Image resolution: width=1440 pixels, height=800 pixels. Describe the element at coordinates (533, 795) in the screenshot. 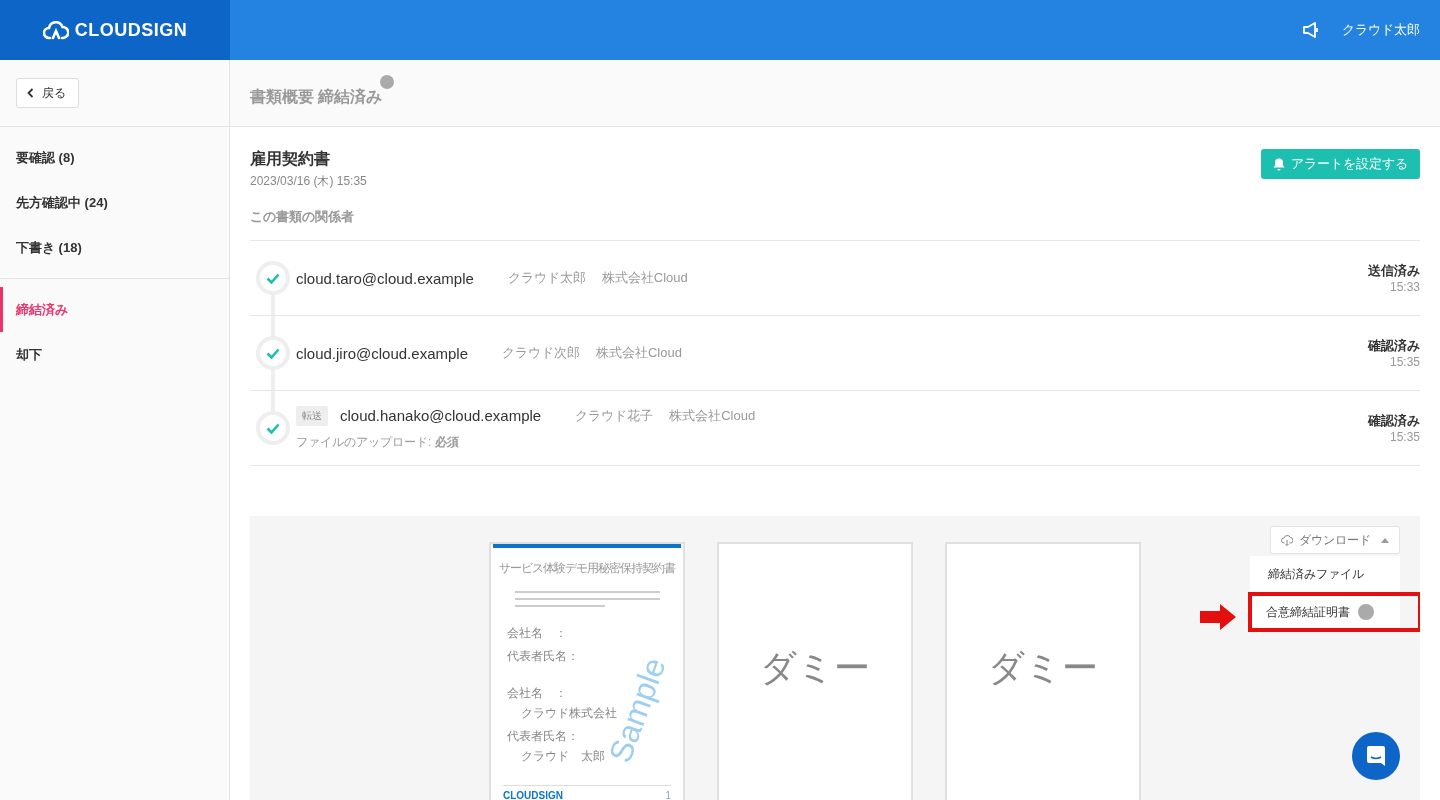

I see `footer-logo: CLOUDSIGN` at that location.